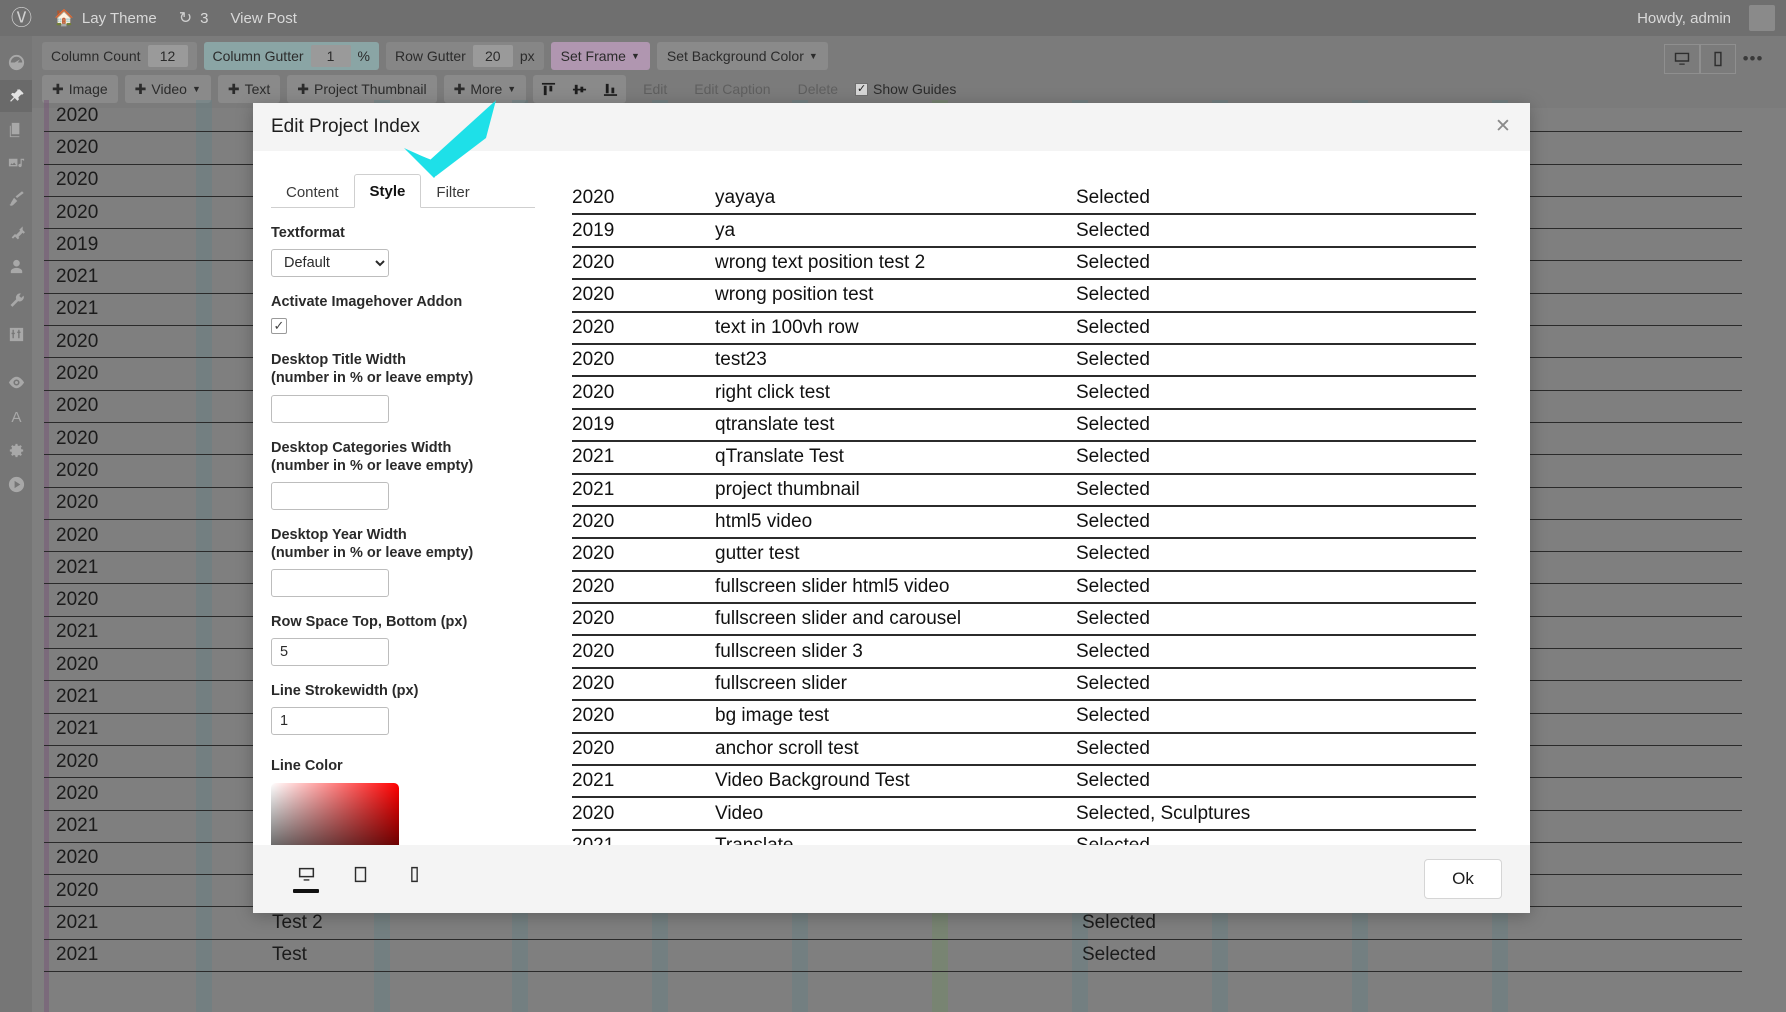  Describe the element at coordinates (1503, 126) in the screenshot. I see `close-icon: ✕` at that location.